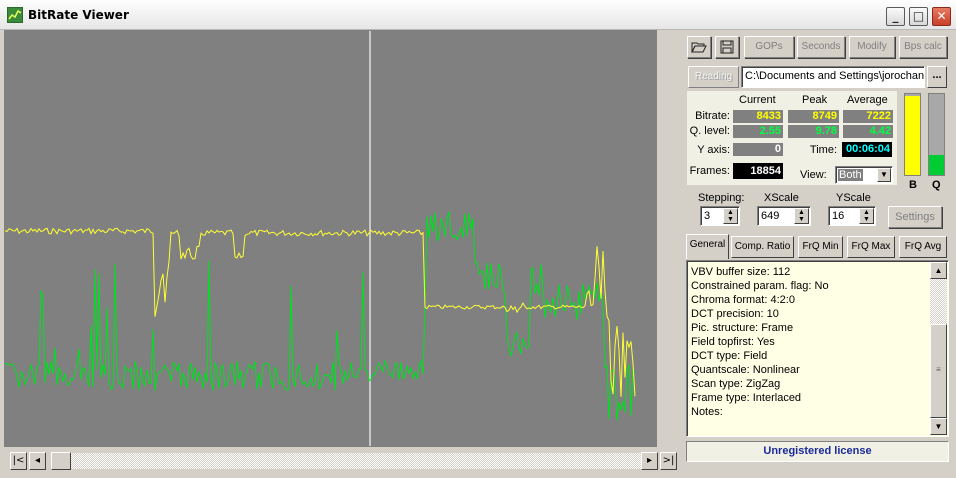 Image resolution: width=956 pixels, height=478 pixels. I want to click on col-peak-header: Peak, so click(815, 100).